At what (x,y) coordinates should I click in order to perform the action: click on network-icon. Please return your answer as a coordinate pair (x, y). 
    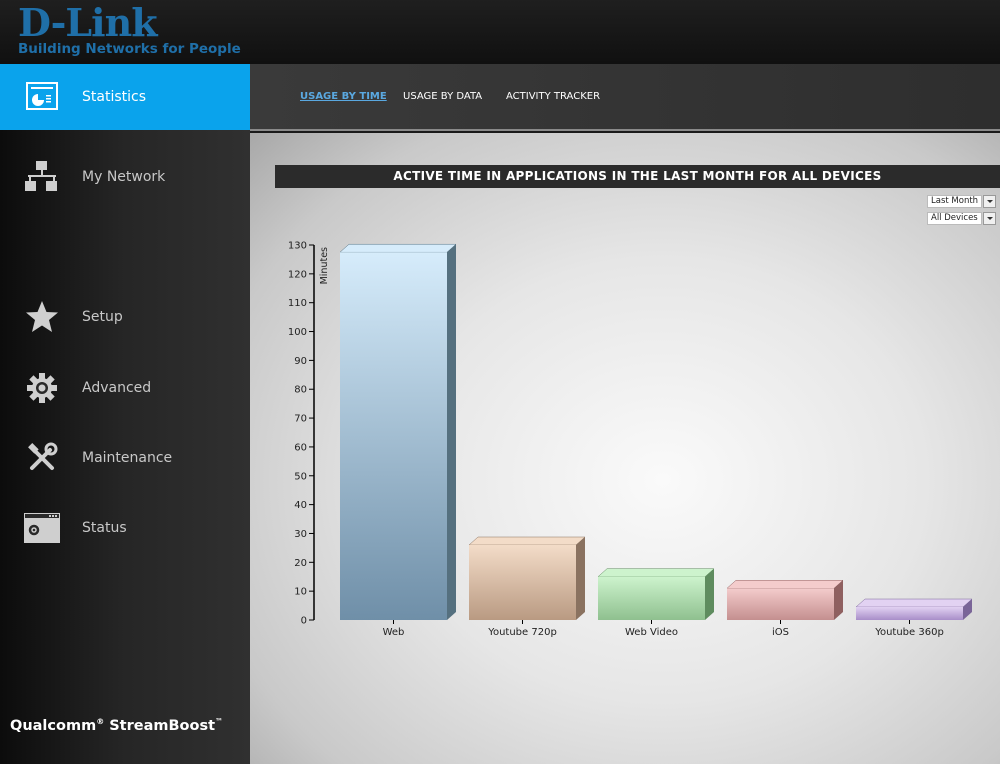
    Looking at the image, I should click on (42, 177).